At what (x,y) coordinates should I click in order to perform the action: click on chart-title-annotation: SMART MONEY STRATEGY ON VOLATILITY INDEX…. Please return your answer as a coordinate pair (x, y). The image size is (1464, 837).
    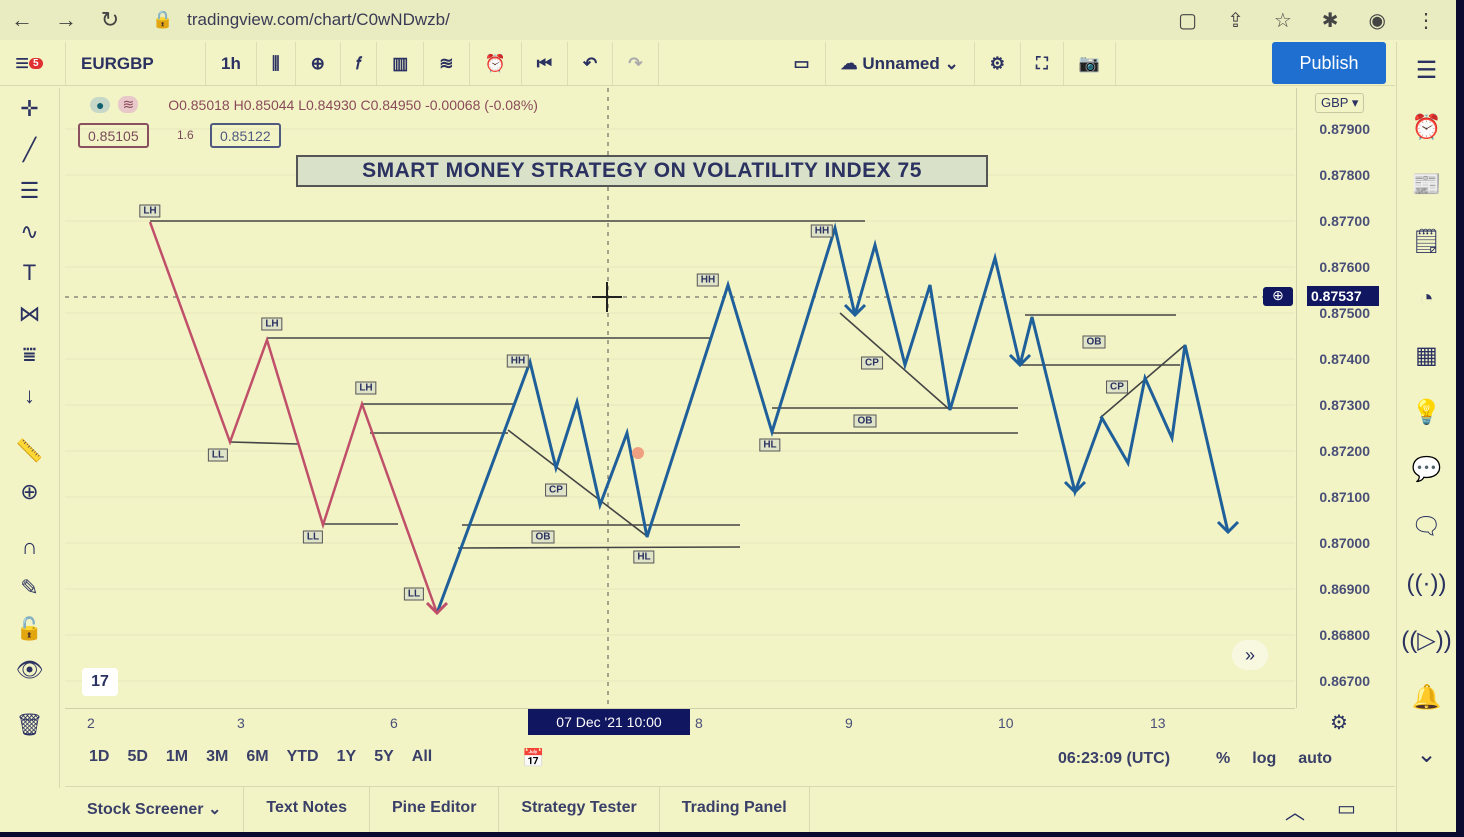
    Looking at the image, I should click on (642, 171).